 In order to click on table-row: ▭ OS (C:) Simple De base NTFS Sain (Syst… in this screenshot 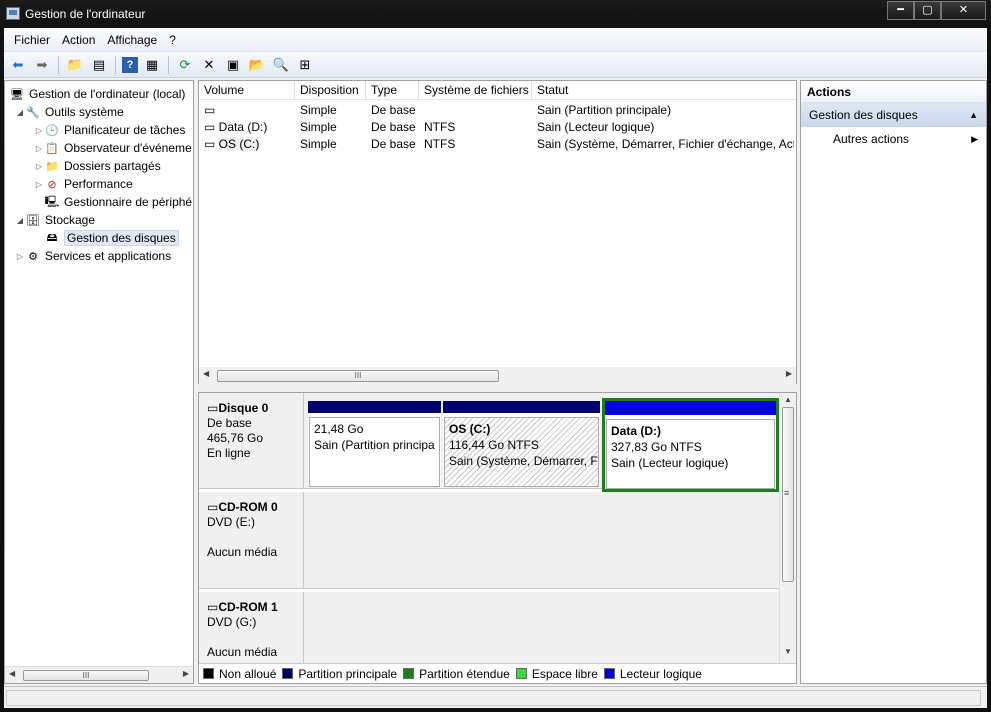, I will do `click(497, 144)`.